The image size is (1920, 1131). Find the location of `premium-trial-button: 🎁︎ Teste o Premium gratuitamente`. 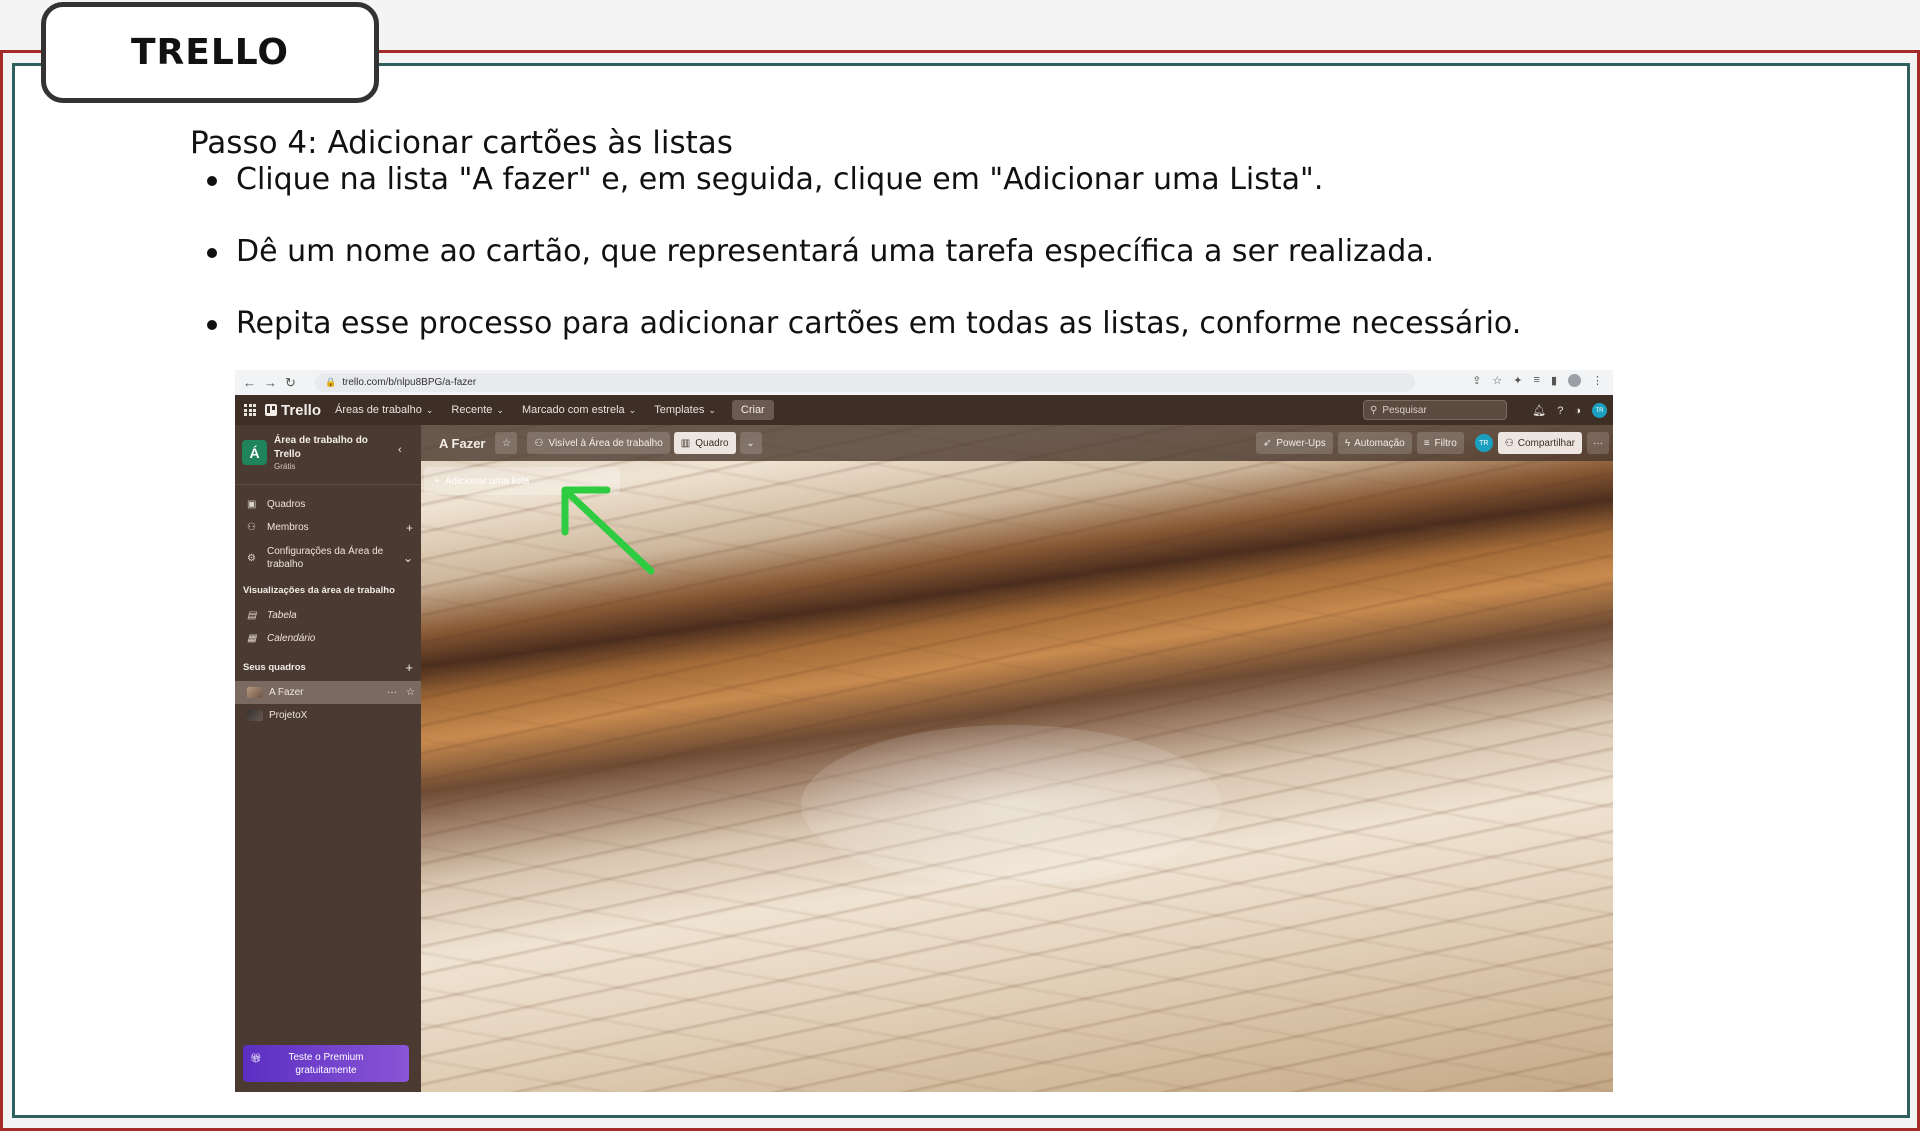

premium-trial-button: 🎁︎ Teste o Premium gratuitamente is located at coordinates (326, 1063).